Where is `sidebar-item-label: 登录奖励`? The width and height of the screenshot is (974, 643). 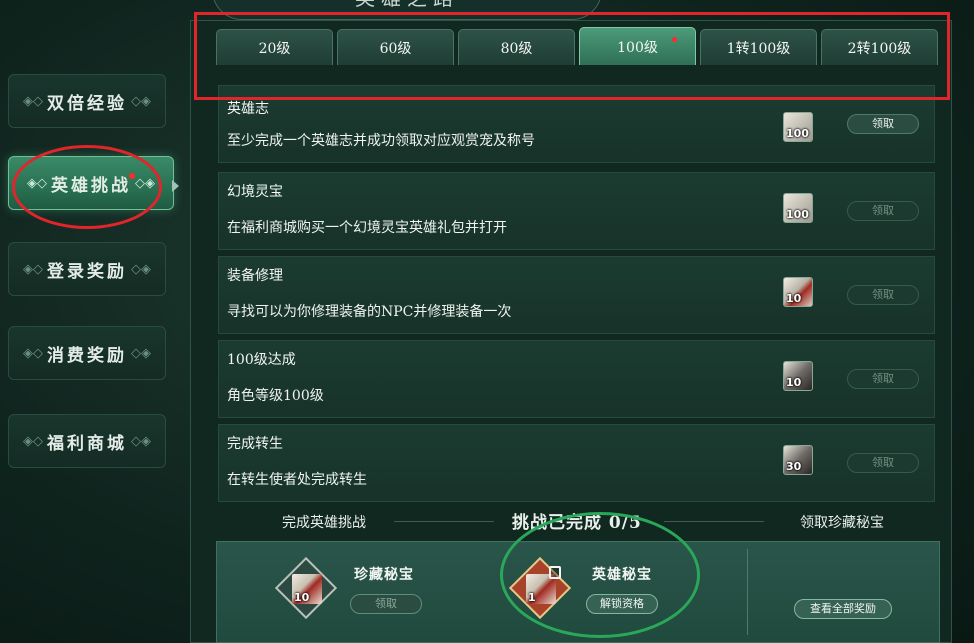 sidebar-item-label: 登录奖励 is located at coordinates (87, 271).